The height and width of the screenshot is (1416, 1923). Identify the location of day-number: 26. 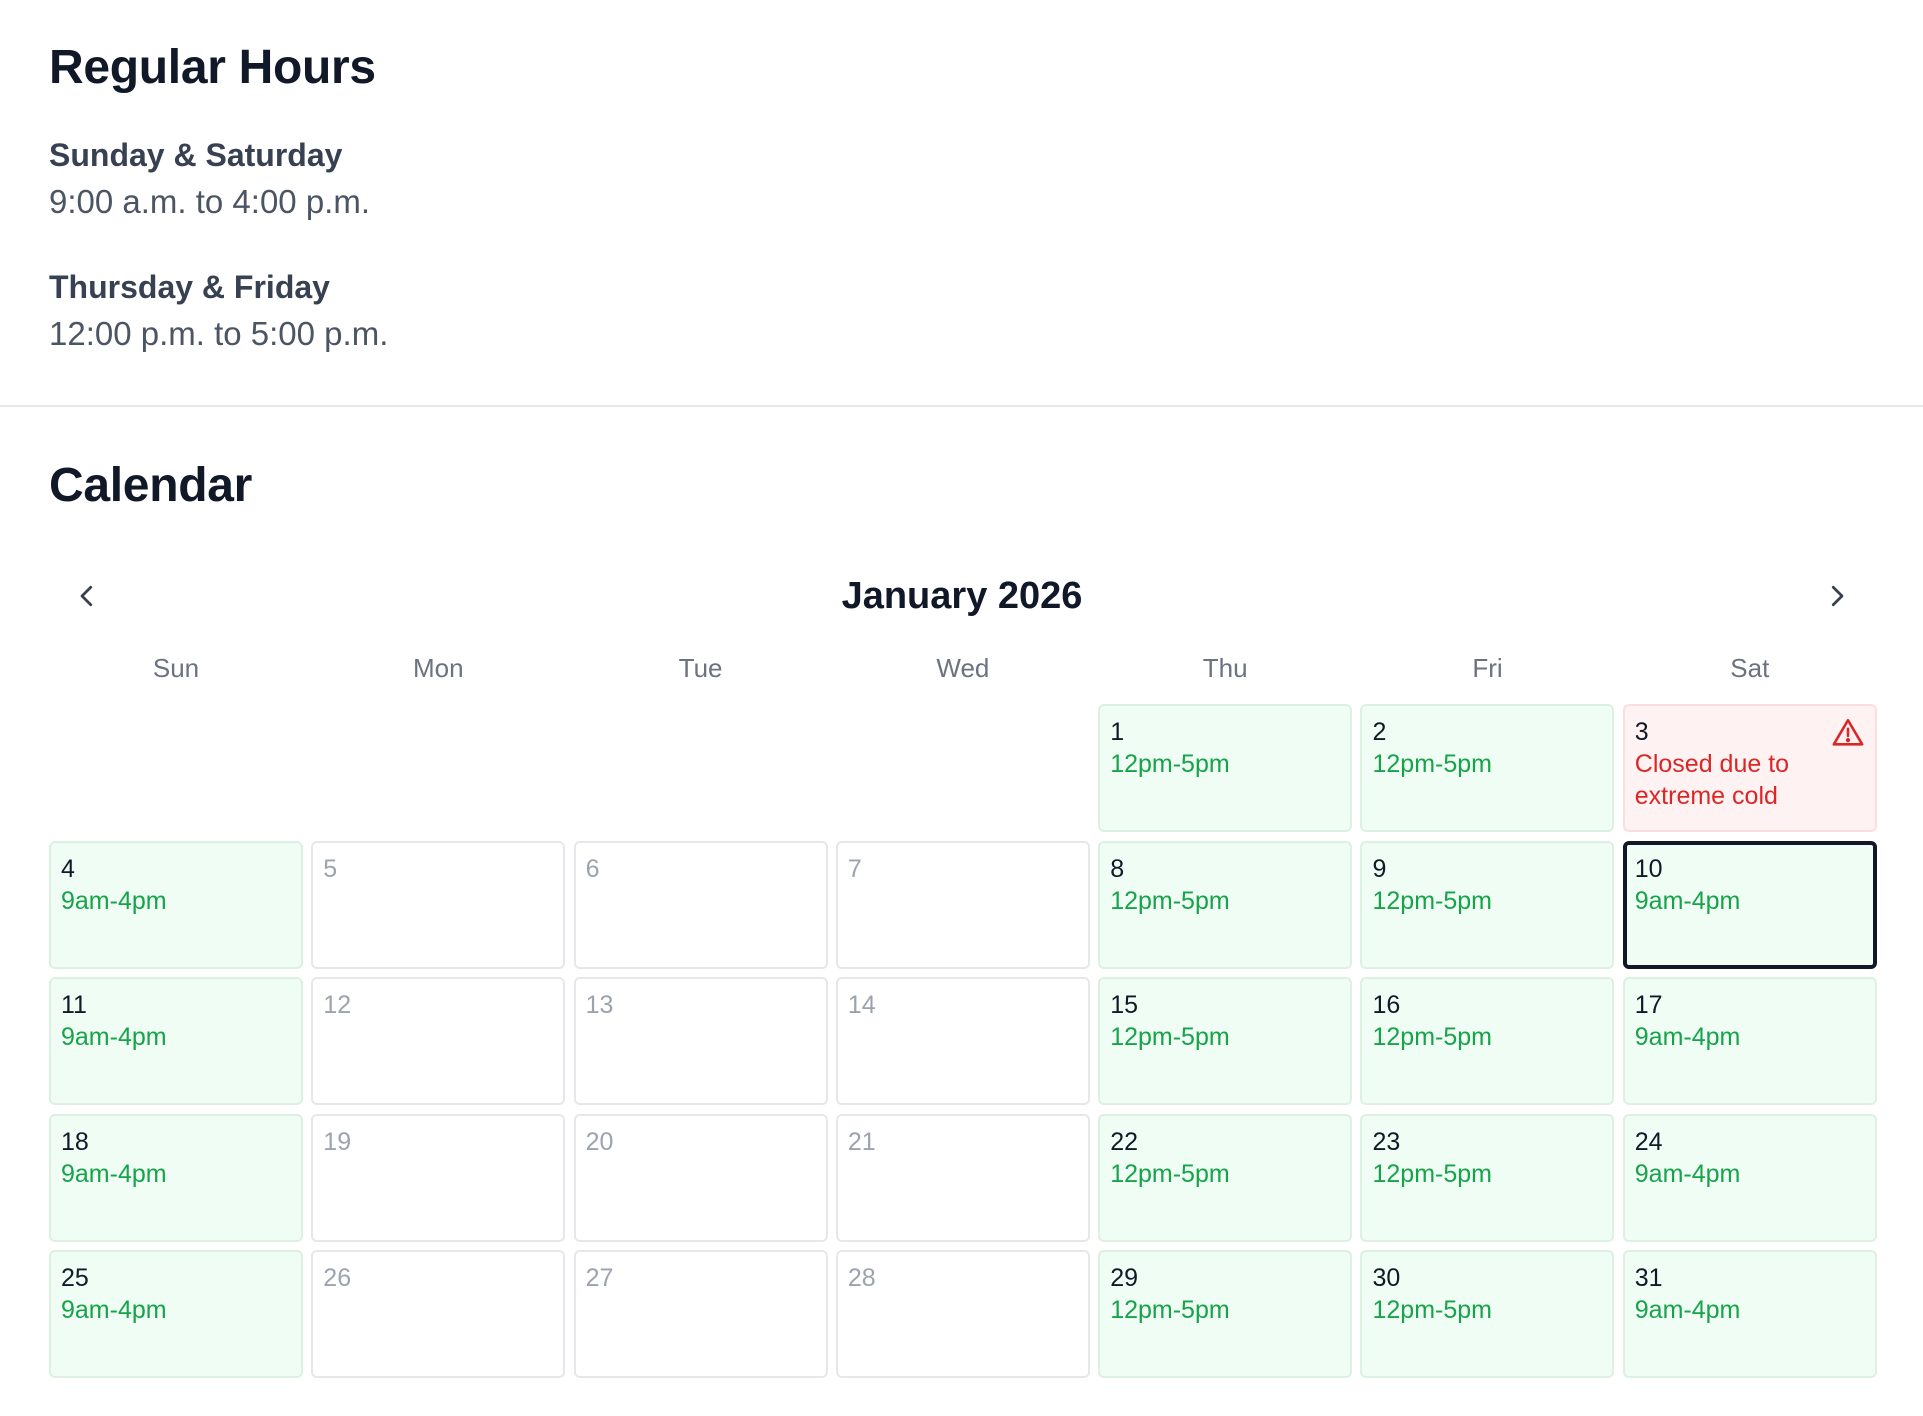
(337, 1278).